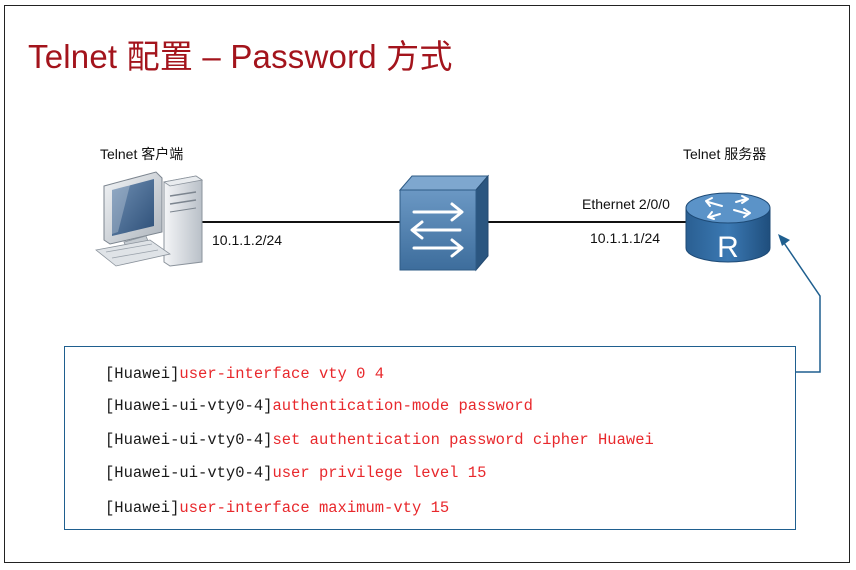 Image resolution: width=856 pixels, height=570 pixels. I want to click on router-icon: R, so click(728, 228).